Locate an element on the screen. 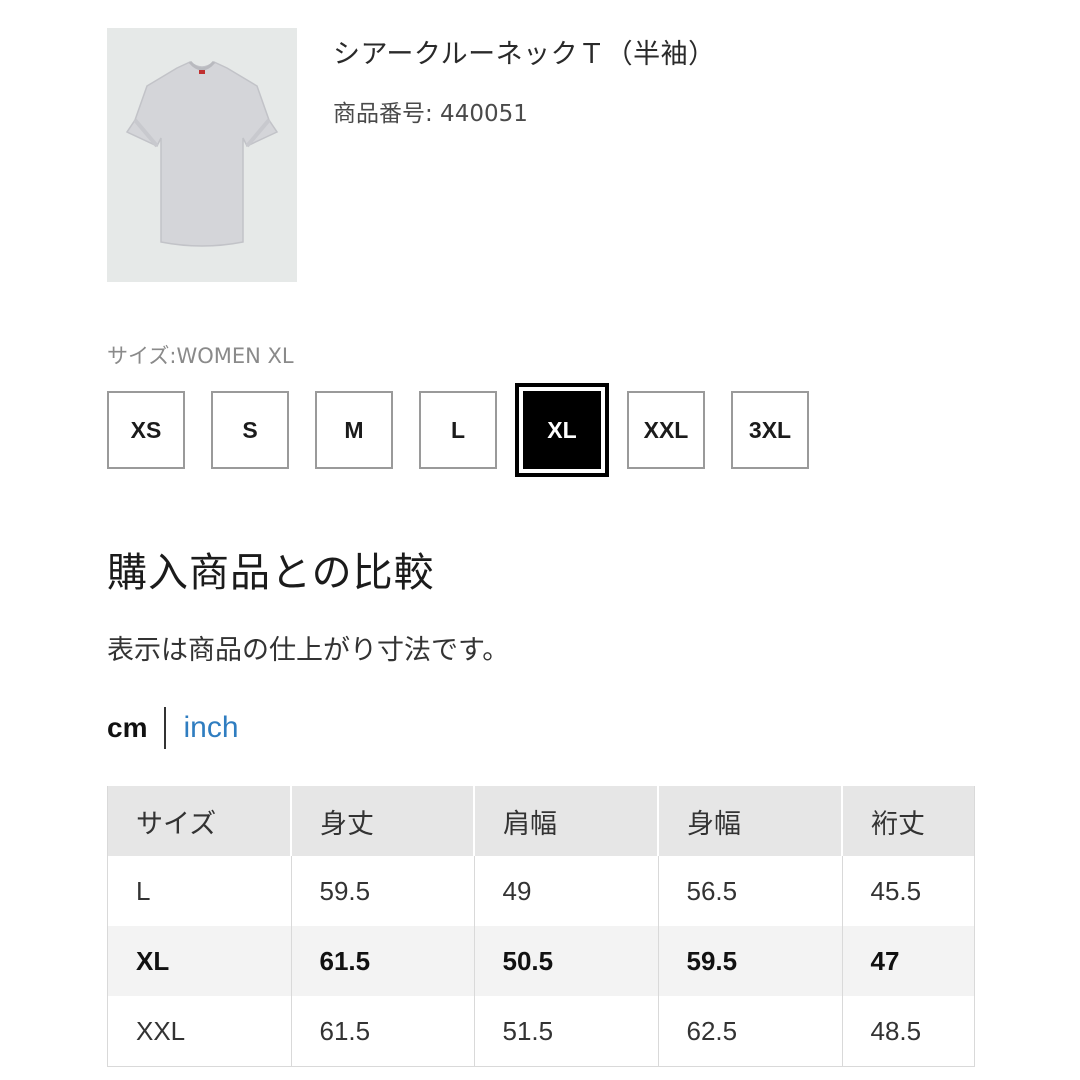  size-button-xl: XL is located at coordinates (562, 430).